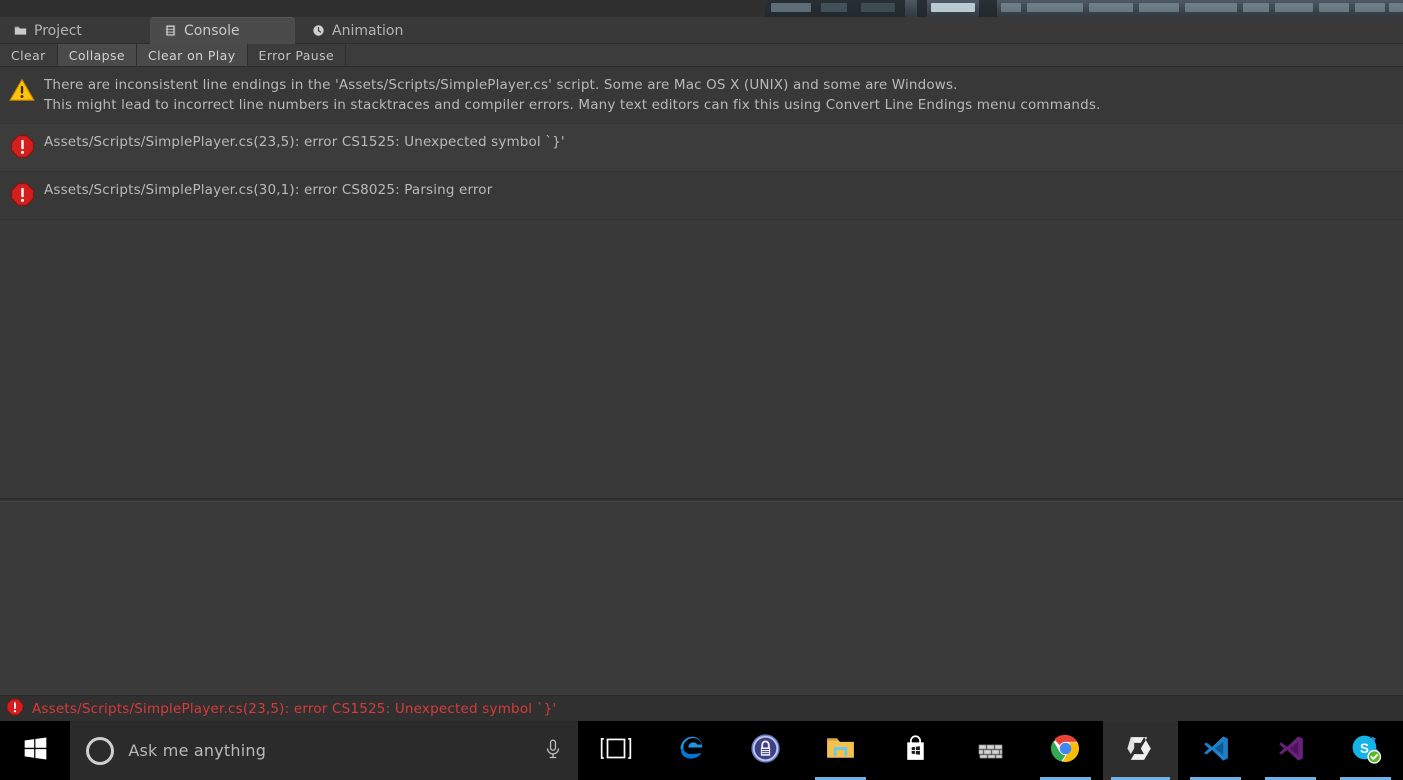 The image size is (1403, 780). I want to click on taskbar-item-task-view, so click(615, 750).